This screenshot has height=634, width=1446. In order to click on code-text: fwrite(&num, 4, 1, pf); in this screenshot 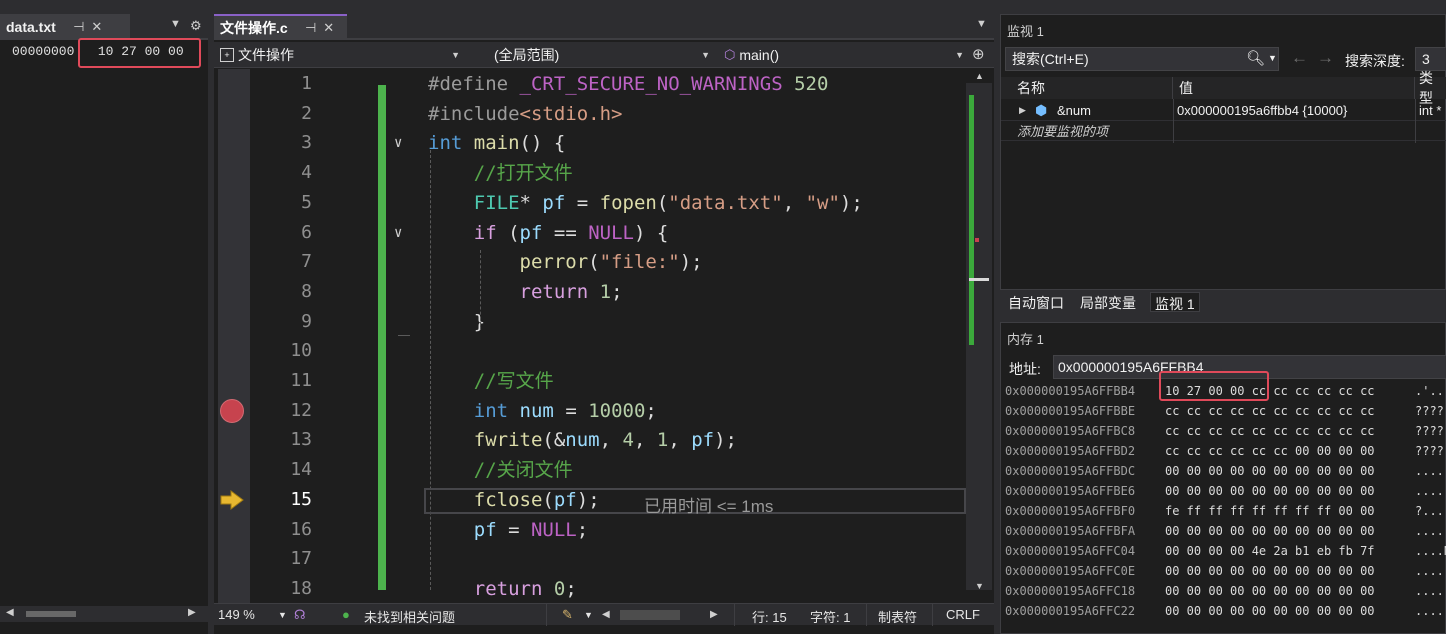, I will do `click(582, 440)`.